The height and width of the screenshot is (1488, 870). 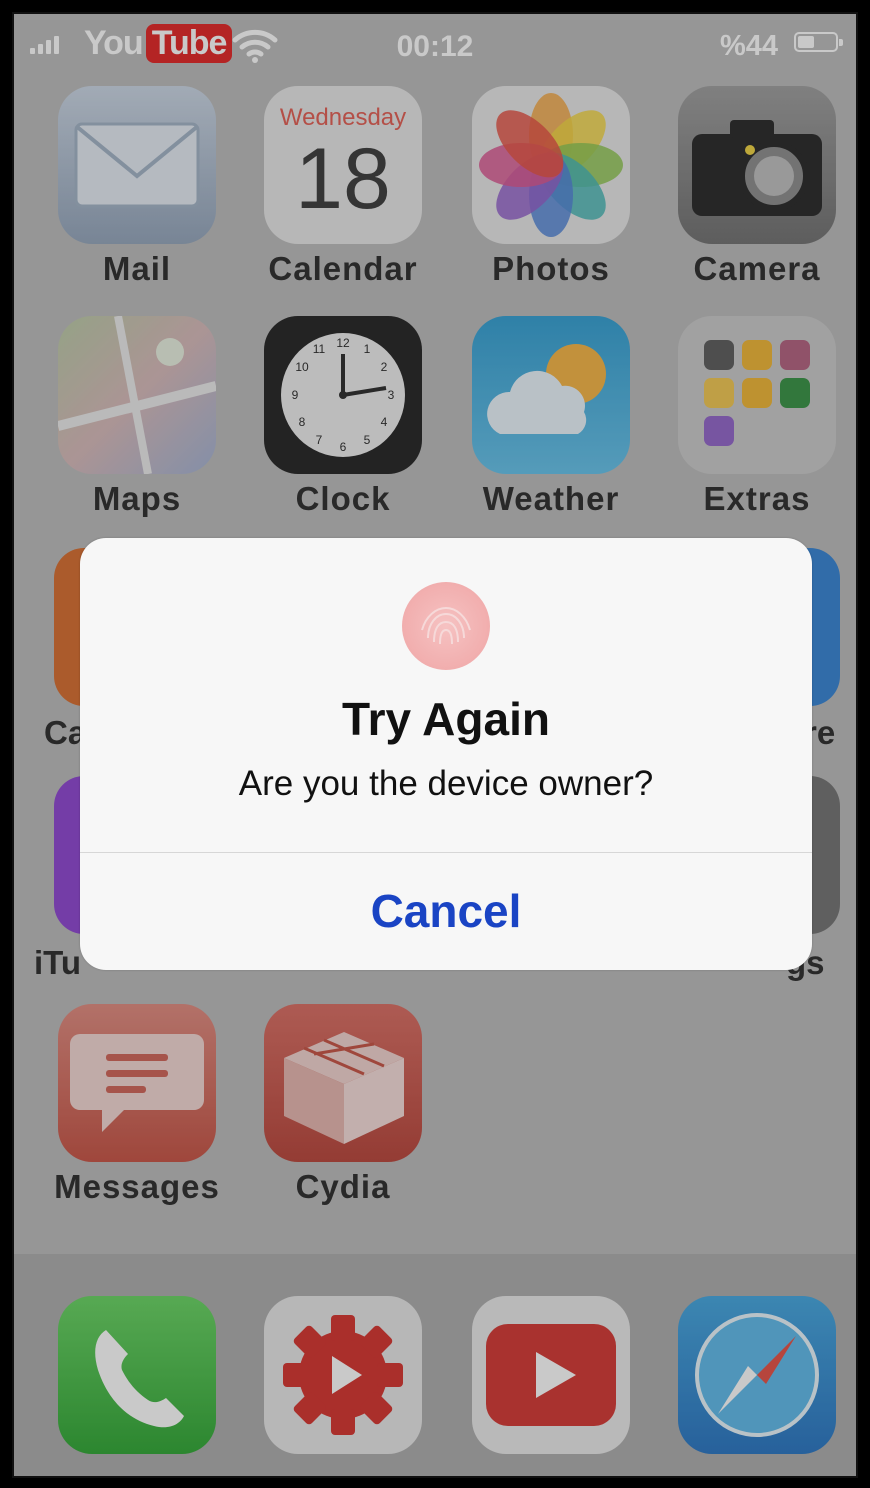 I want to click on fingerprint-icon, so click(x=446, y=626).